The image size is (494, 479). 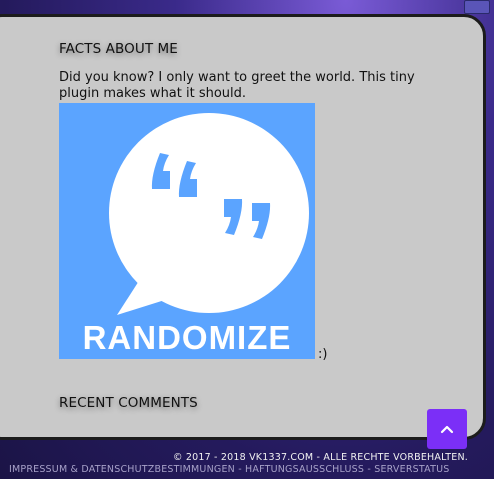 I want to click on logo-caption: RANDOMIZE, so click(x=187, y=337).